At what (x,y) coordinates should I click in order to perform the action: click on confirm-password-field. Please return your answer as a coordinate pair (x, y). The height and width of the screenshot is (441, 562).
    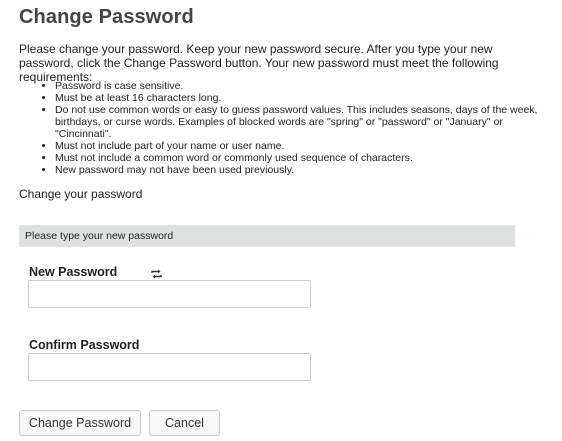
    Looking at the image, I should click on (169, 367).